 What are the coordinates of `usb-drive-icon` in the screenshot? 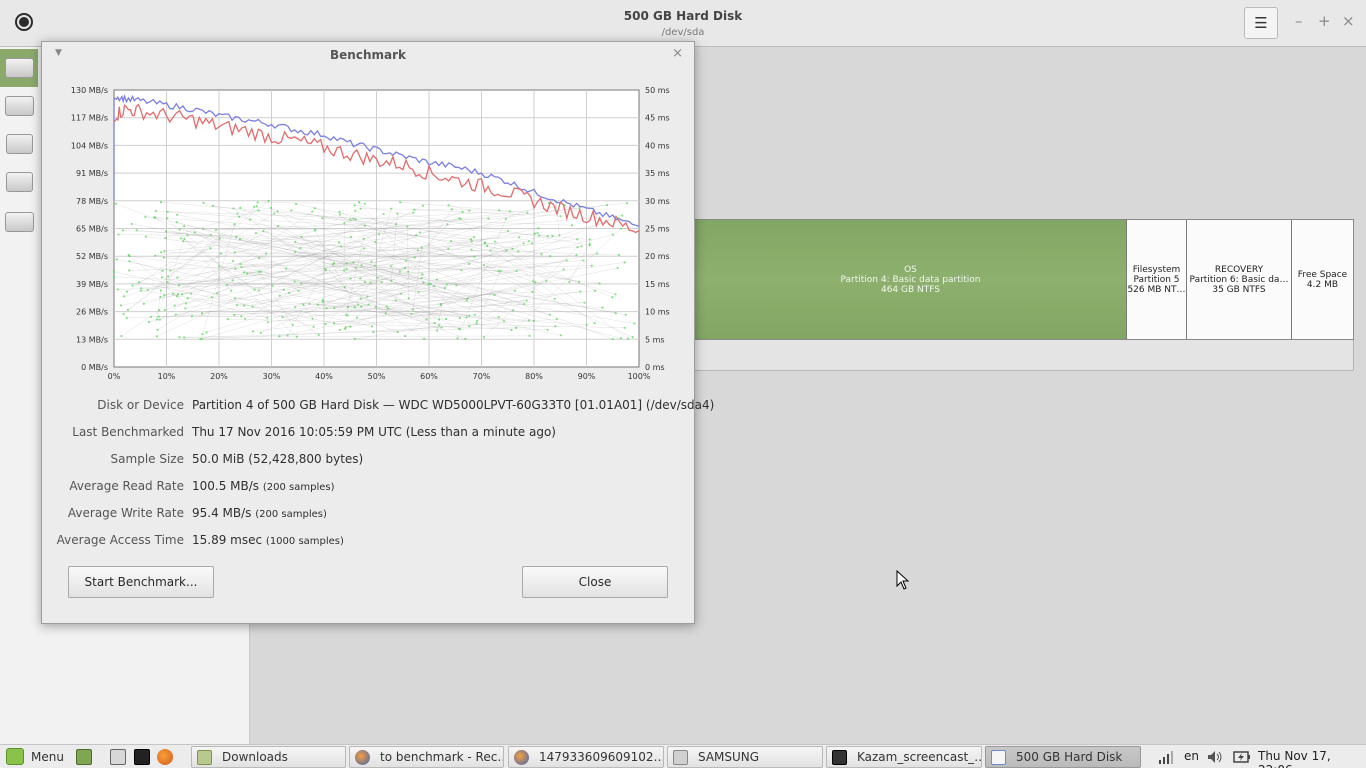 It's located at (19, 144).